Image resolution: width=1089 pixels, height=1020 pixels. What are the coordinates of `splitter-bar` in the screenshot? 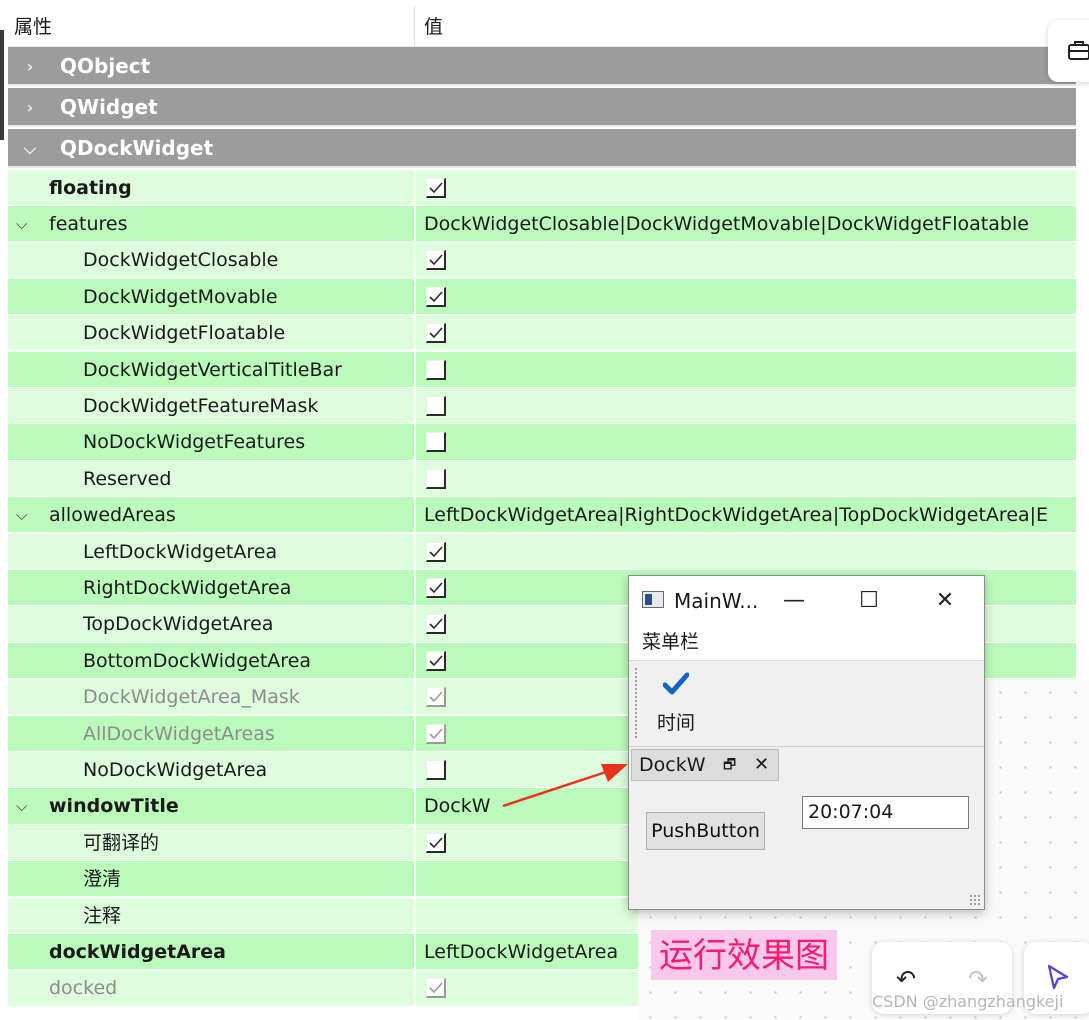 It's located at (2, 85).